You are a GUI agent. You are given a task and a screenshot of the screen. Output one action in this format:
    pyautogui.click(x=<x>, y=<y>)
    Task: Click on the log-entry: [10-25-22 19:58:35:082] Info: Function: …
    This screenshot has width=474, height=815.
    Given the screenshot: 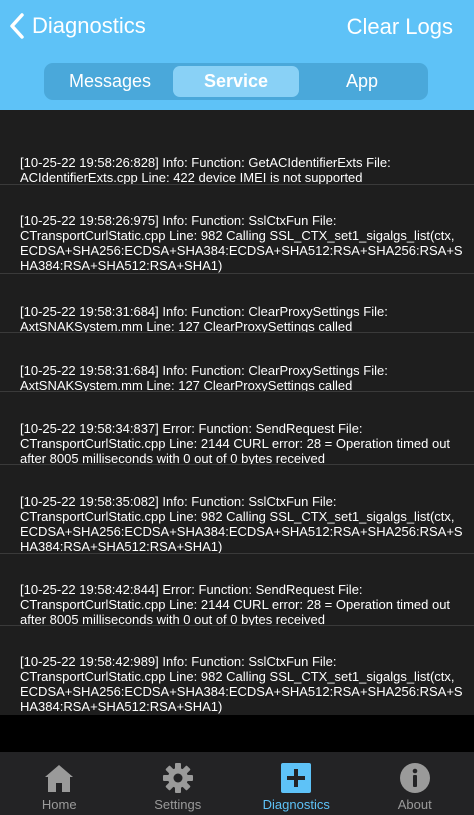 What is the action you would take?
    pyautogui.click(x=237, y=509)
    